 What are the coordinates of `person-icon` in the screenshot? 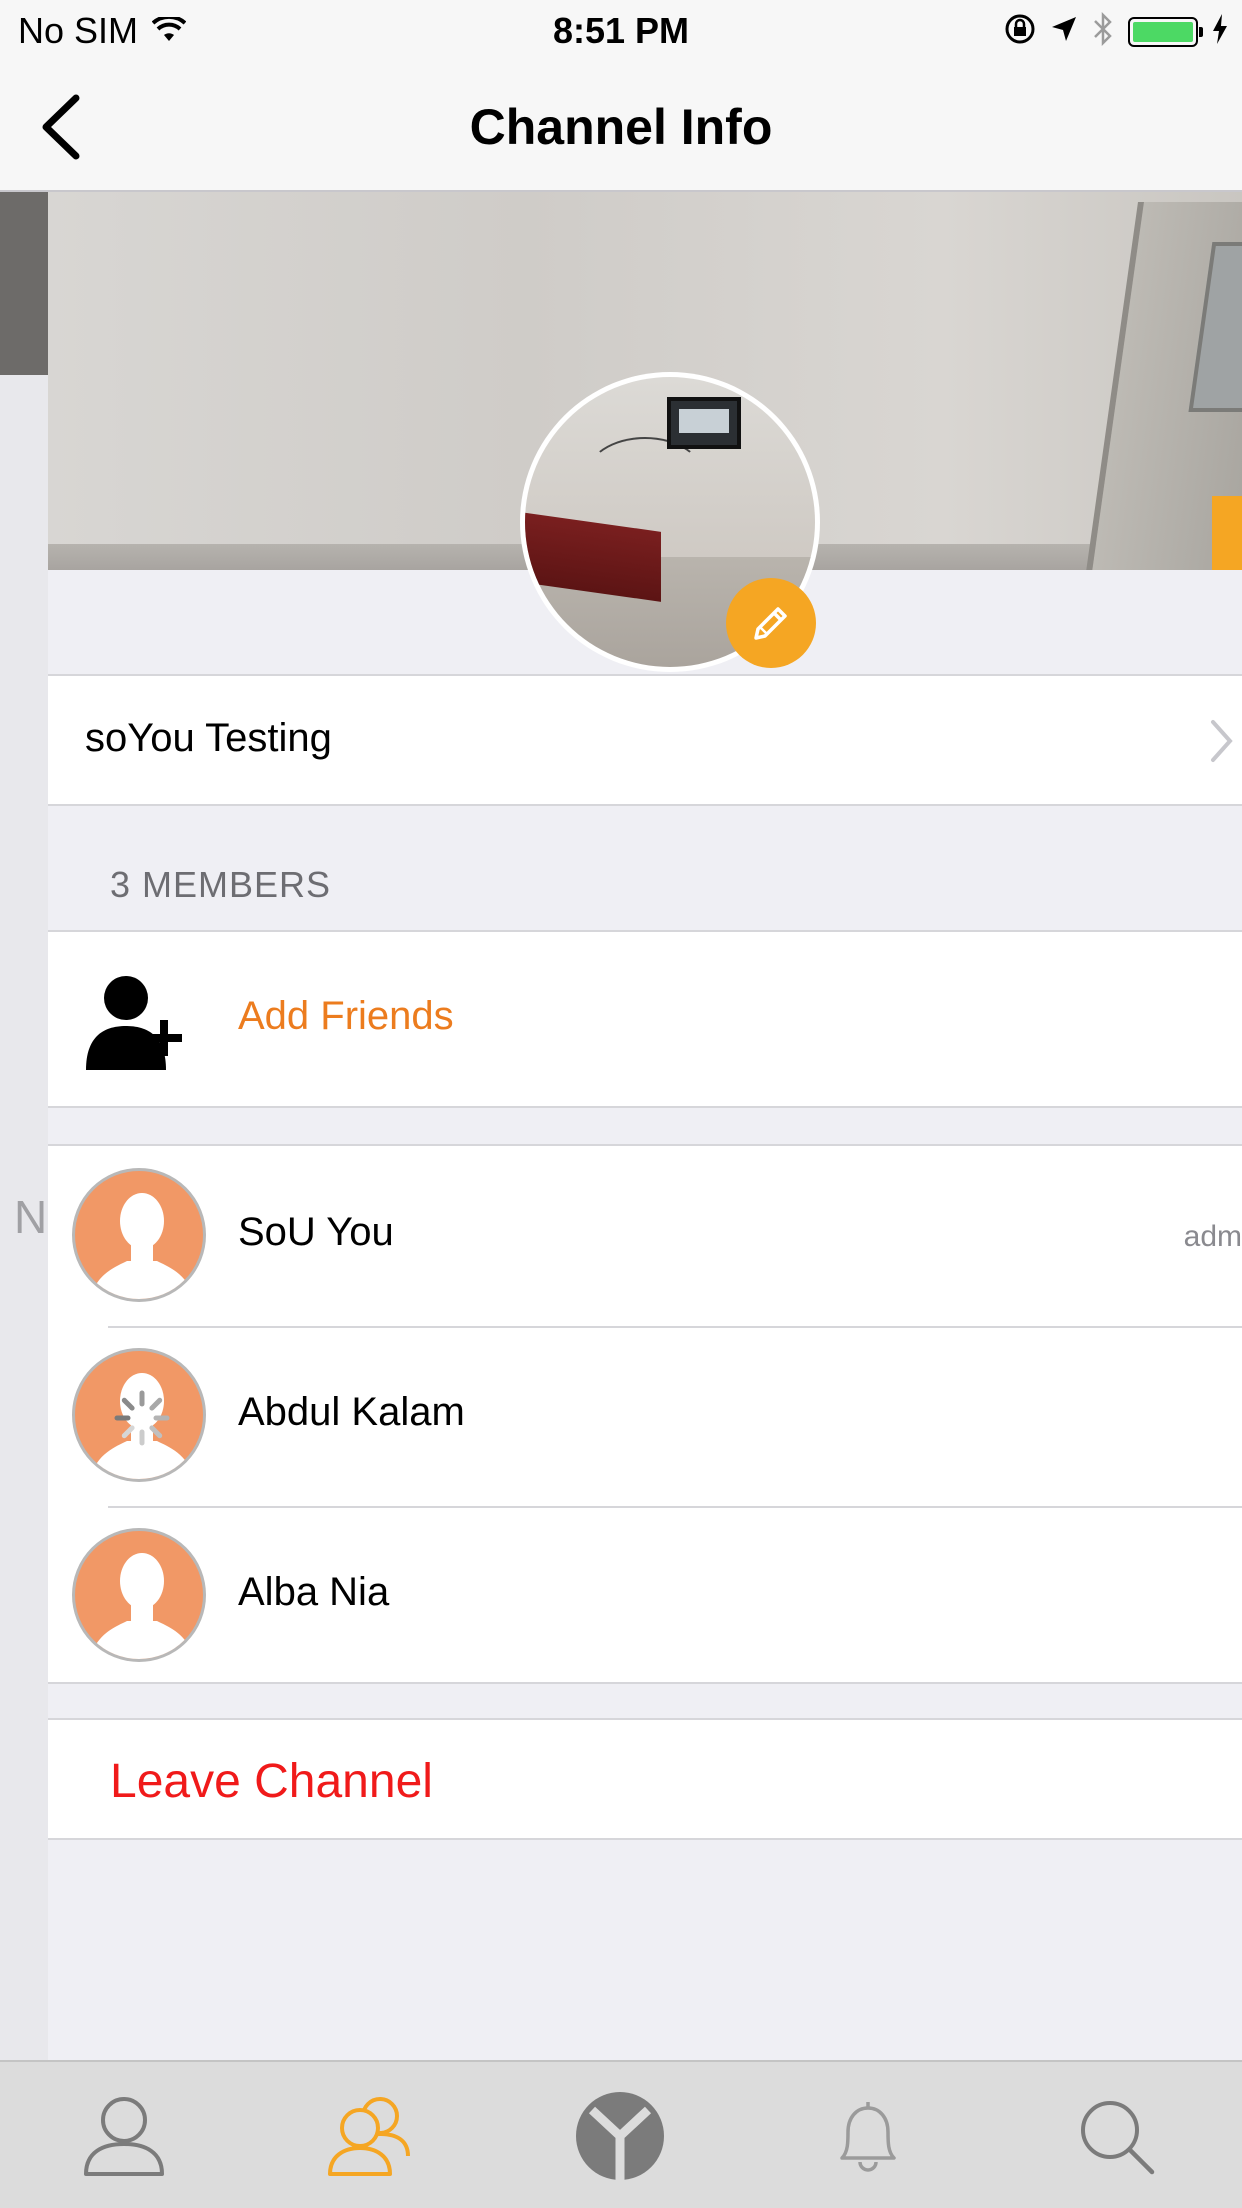 It's located at (124, 2136).